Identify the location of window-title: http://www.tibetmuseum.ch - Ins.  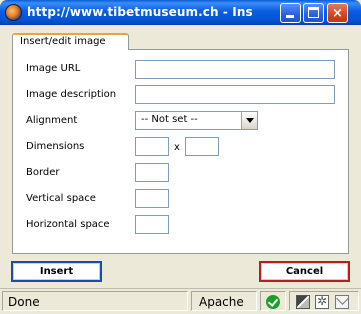
(140, 12).